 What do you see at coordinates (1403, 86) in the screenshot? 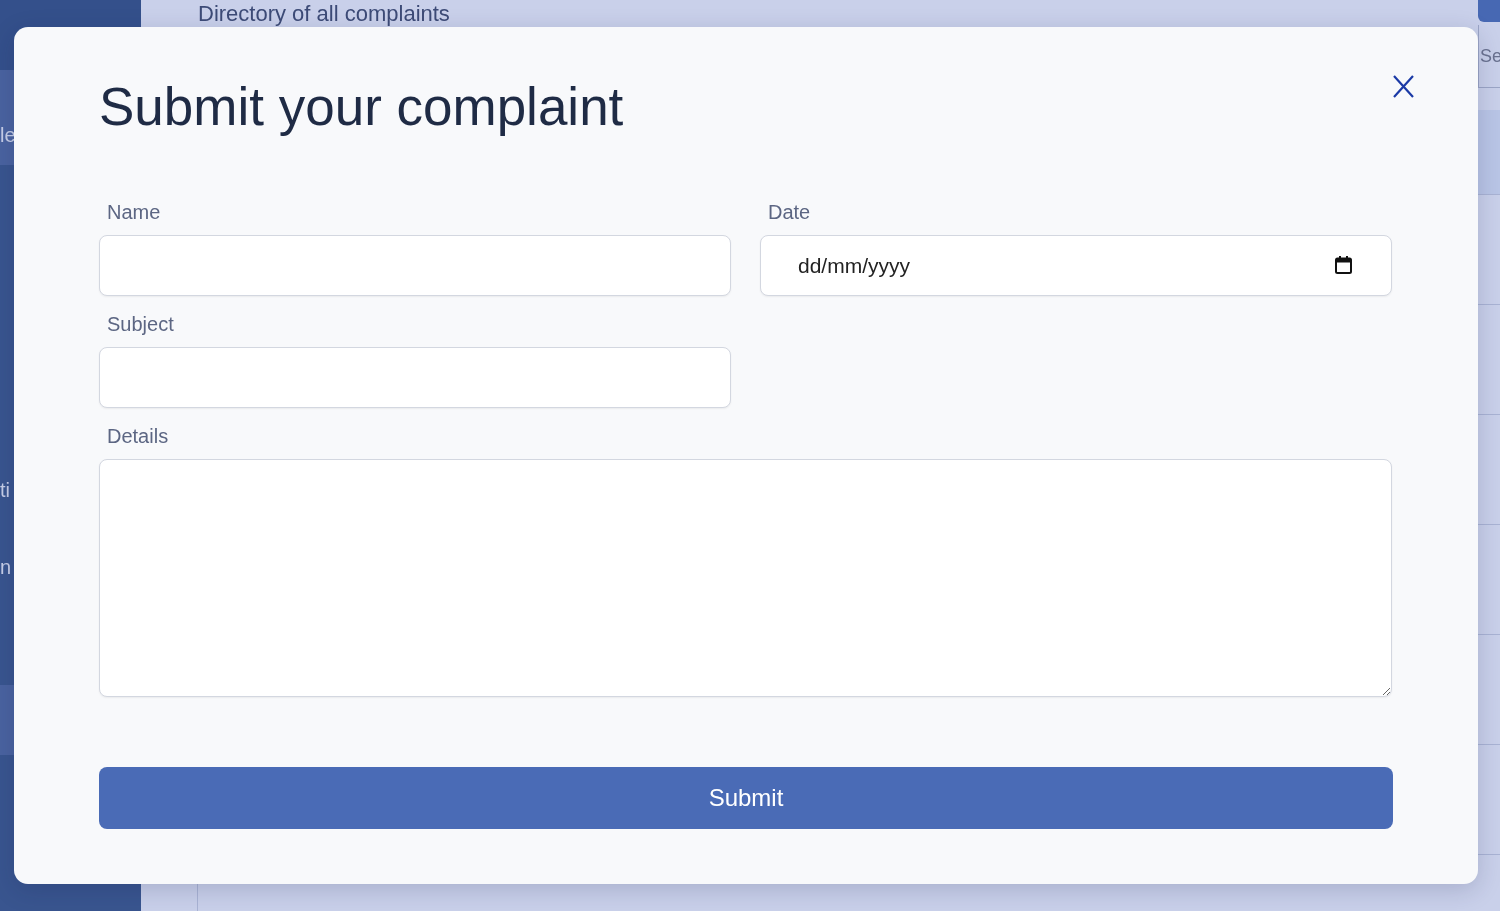
I see `close-icon` at bounding box center [1403, 86].